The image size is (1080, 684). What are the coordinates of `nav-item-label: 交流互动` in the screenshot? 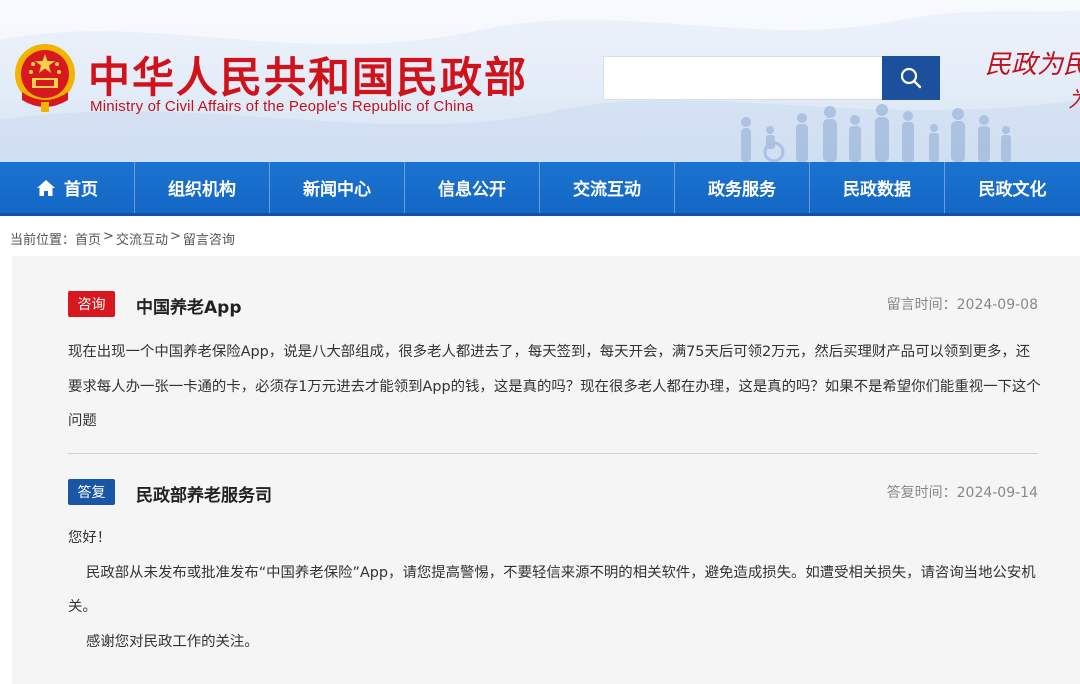 It's located at (607, 190).